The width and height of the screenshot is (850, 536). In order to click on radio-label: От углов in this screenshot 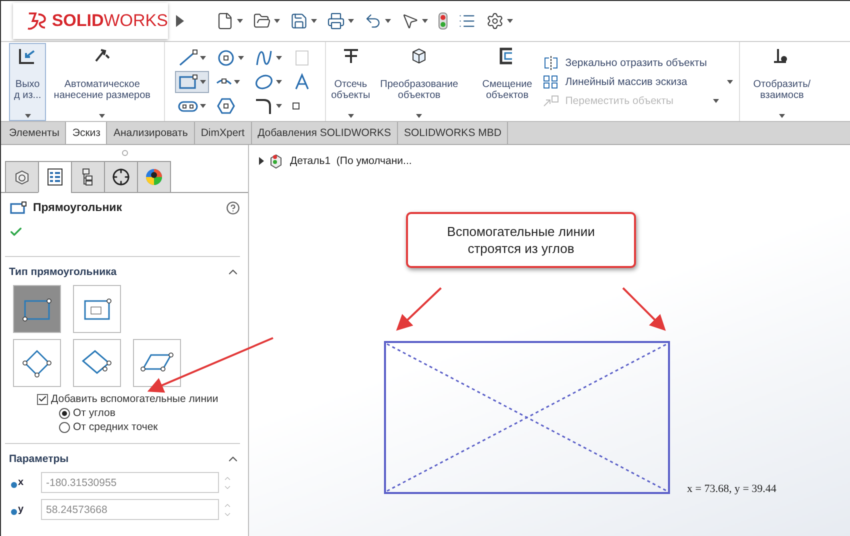, I will do `click(94, 413)`.